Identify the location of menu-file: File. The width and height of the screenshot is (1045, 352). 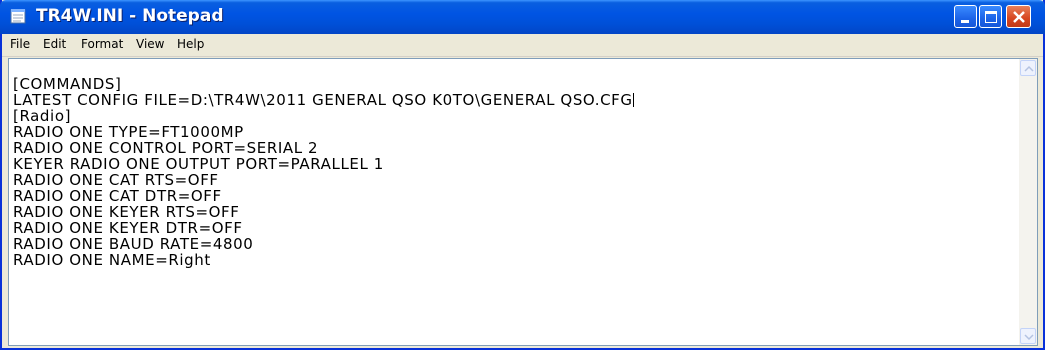
(20, 44).